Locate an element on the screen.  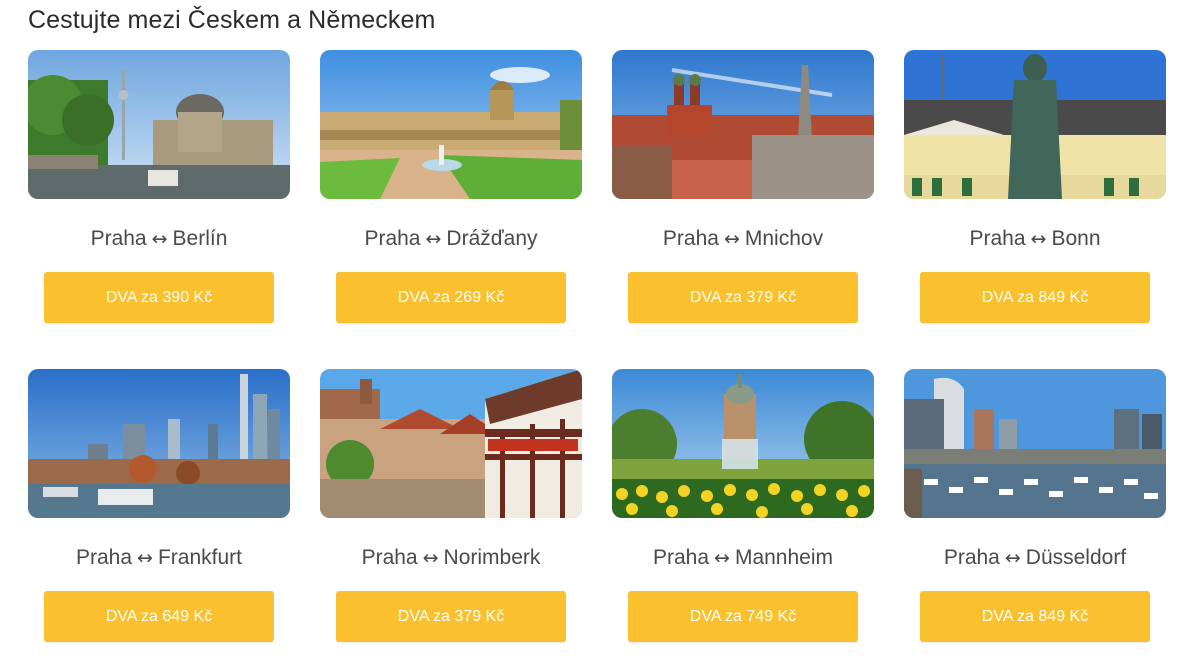
book-button-dusseldorf: DVA za 849 Kč is located at coordinates (1035, 616).